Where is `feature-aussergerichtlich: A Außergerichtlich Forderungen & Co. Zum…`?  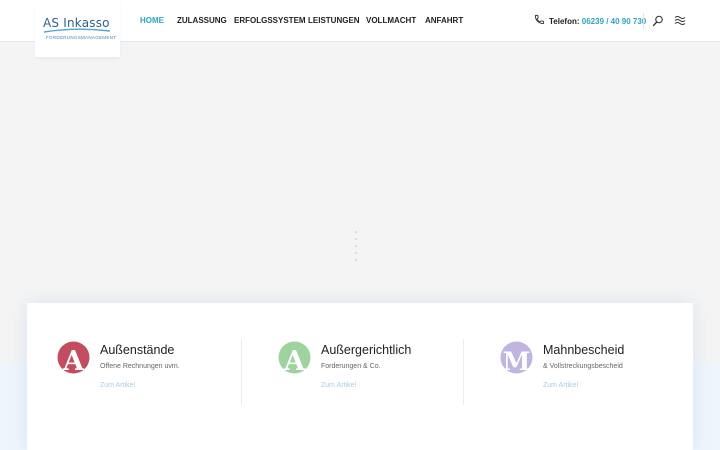
feature-aussergerichtlich: A Außergerichtlich Forderungen & Co. Zum… is located at coordinates (373, 376).